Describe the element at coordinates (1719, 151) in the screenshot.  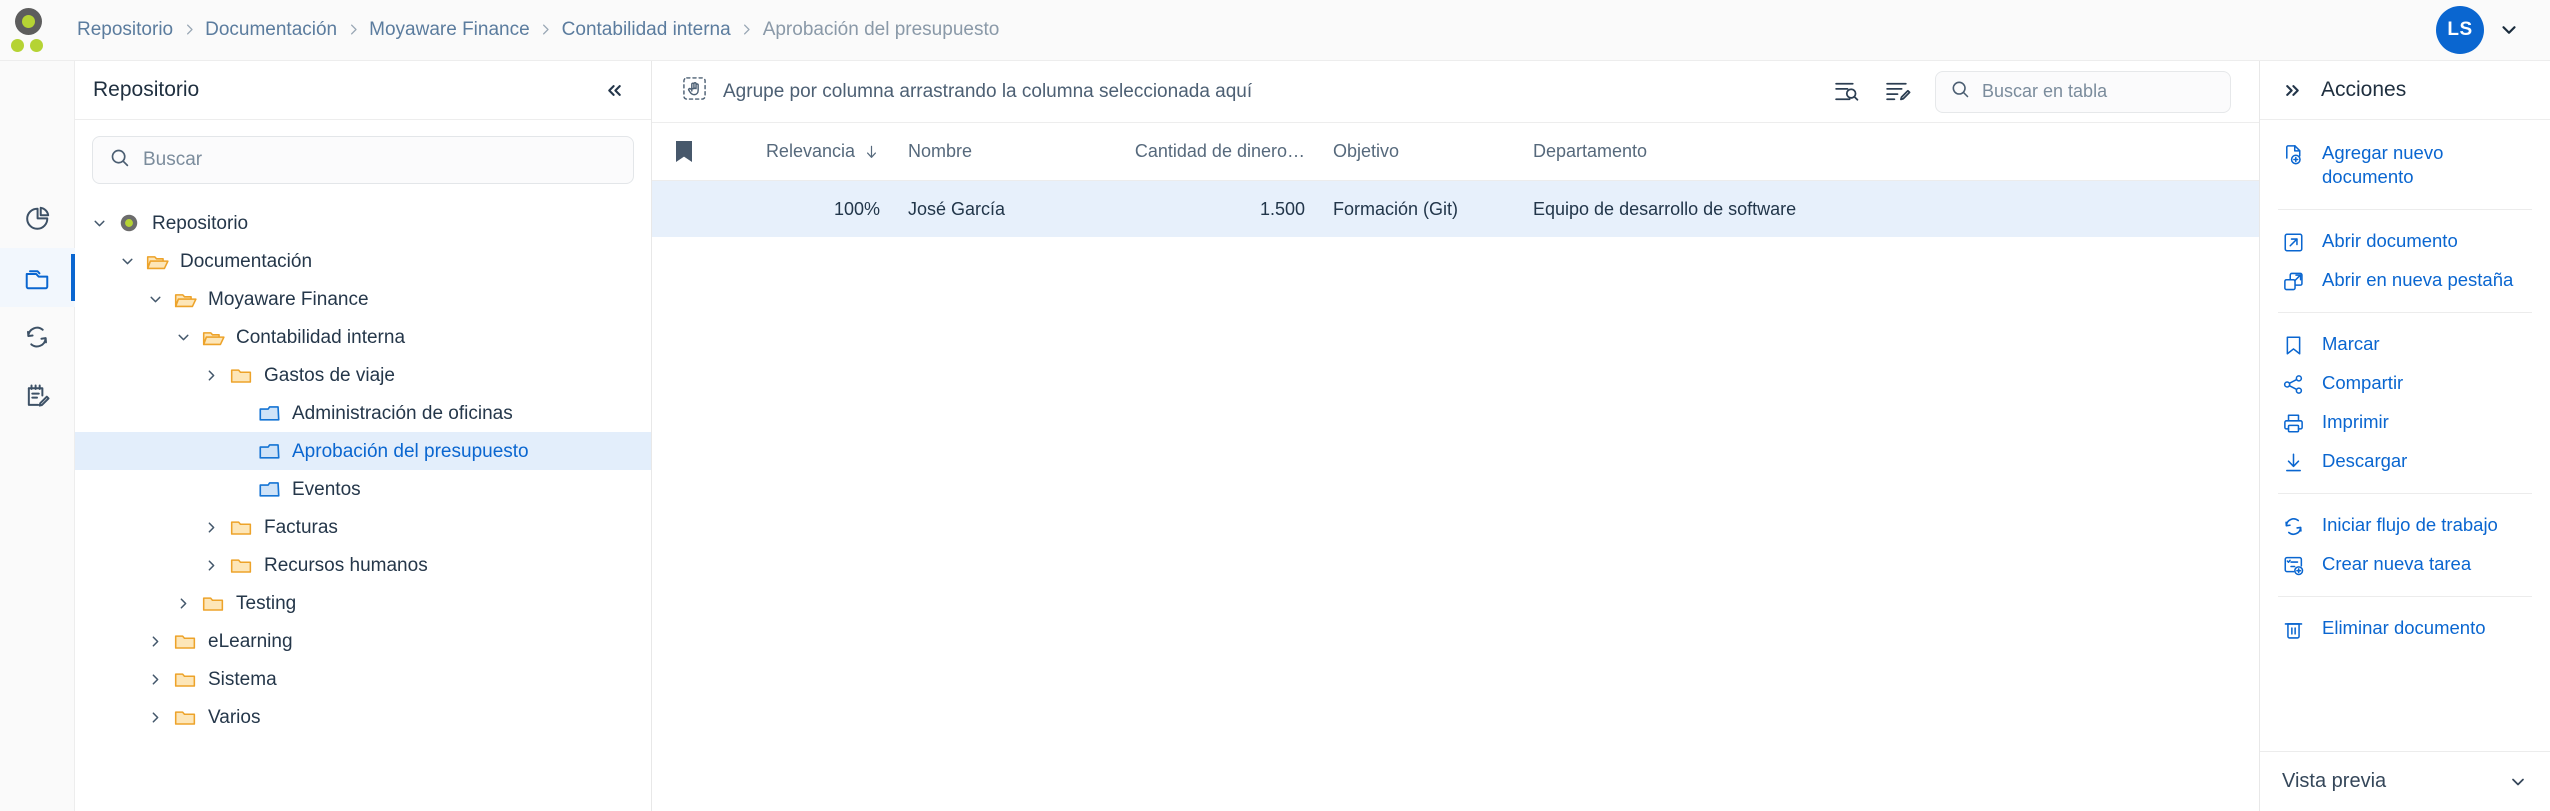
I see `column-header-dep: Departamento` at that location.